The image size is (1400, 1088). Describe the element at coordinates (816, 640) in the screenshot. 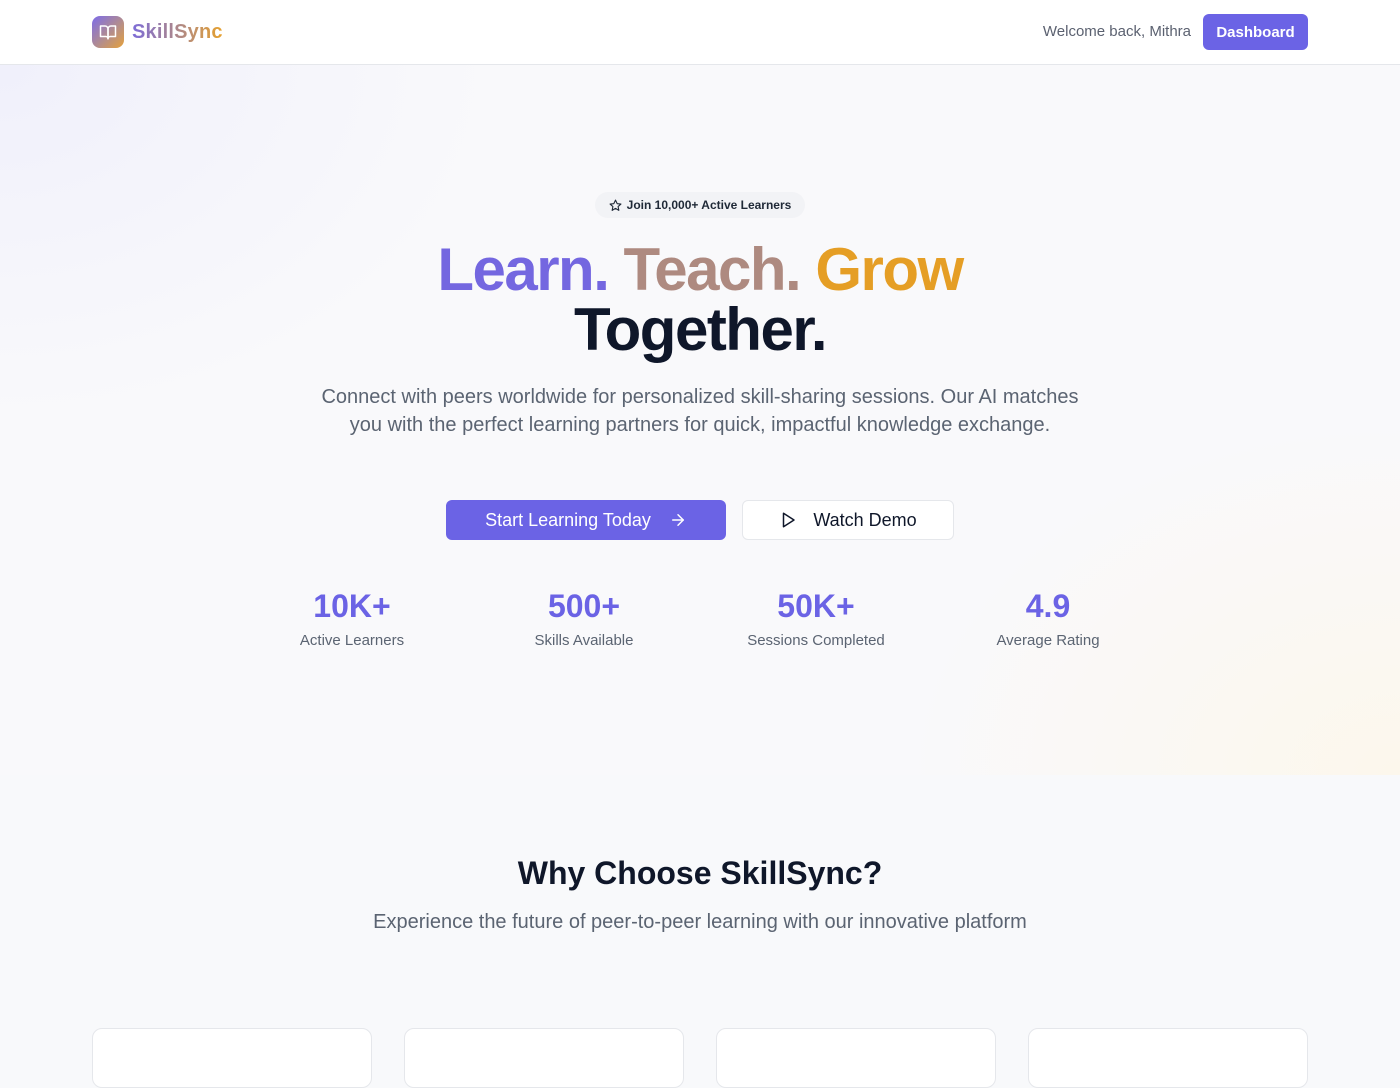

I see `stat-label: Sessions Completed` at that location.